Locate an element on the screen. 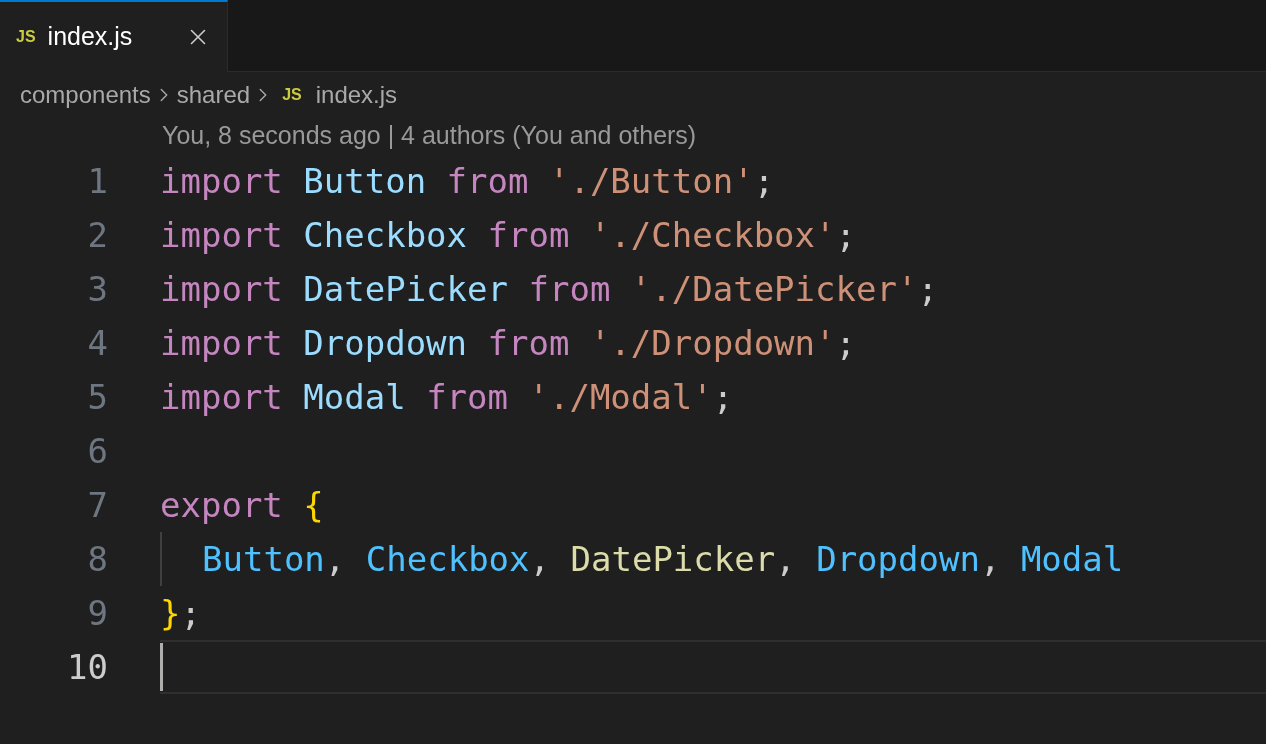 This screenshot has height=744, width=1266. line-number: 4 is located at coordinates (97, 343).